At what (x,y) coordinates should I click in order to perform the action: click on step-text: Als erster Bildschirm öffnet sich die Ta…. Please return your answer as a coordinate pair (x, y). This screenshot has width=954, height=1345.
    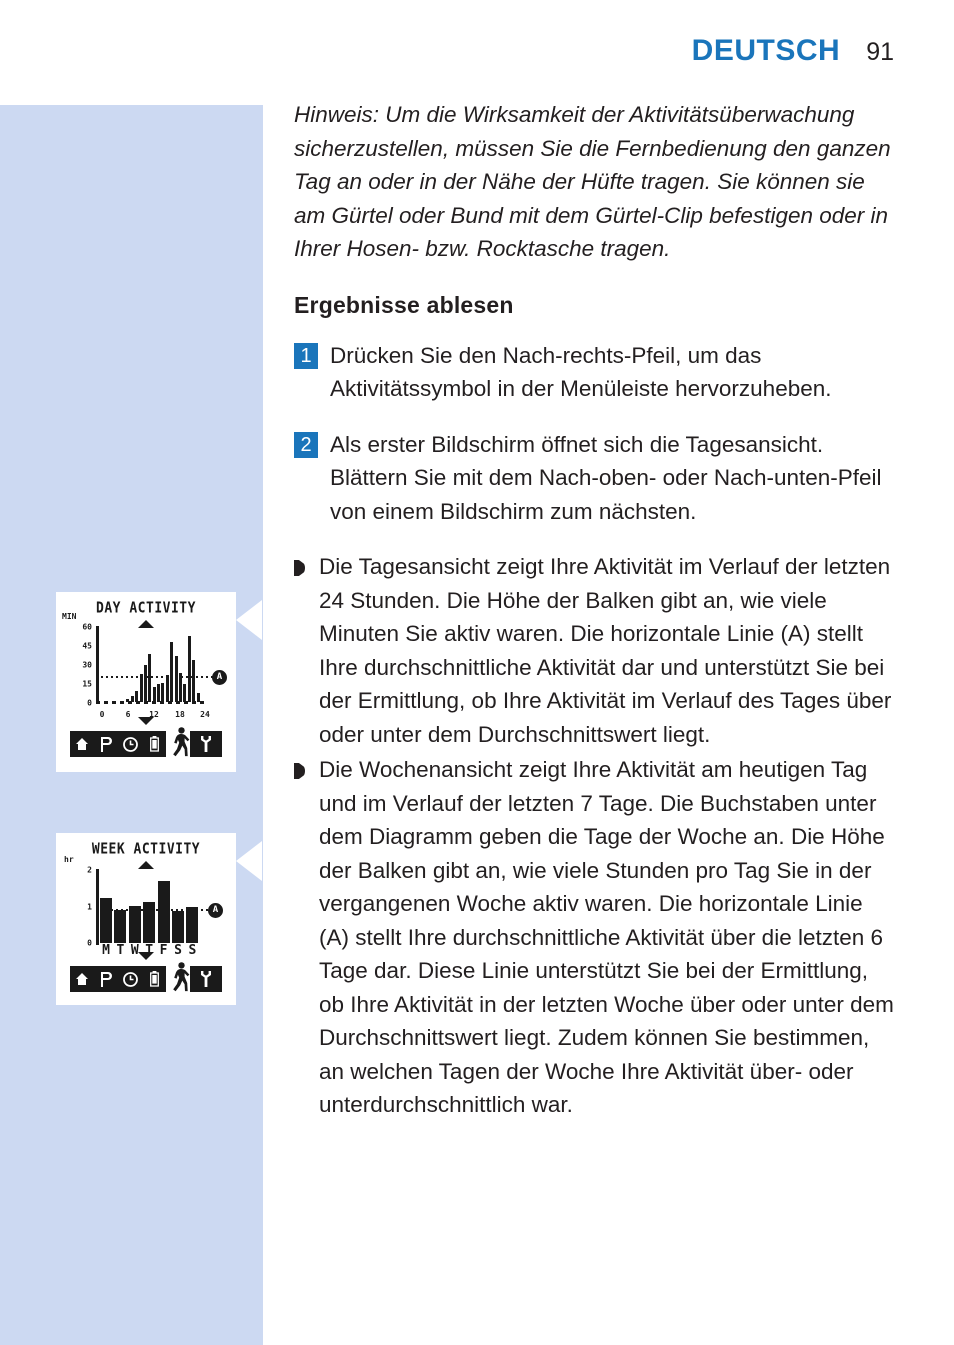
    Looking at the image, I should click on (606, 477).